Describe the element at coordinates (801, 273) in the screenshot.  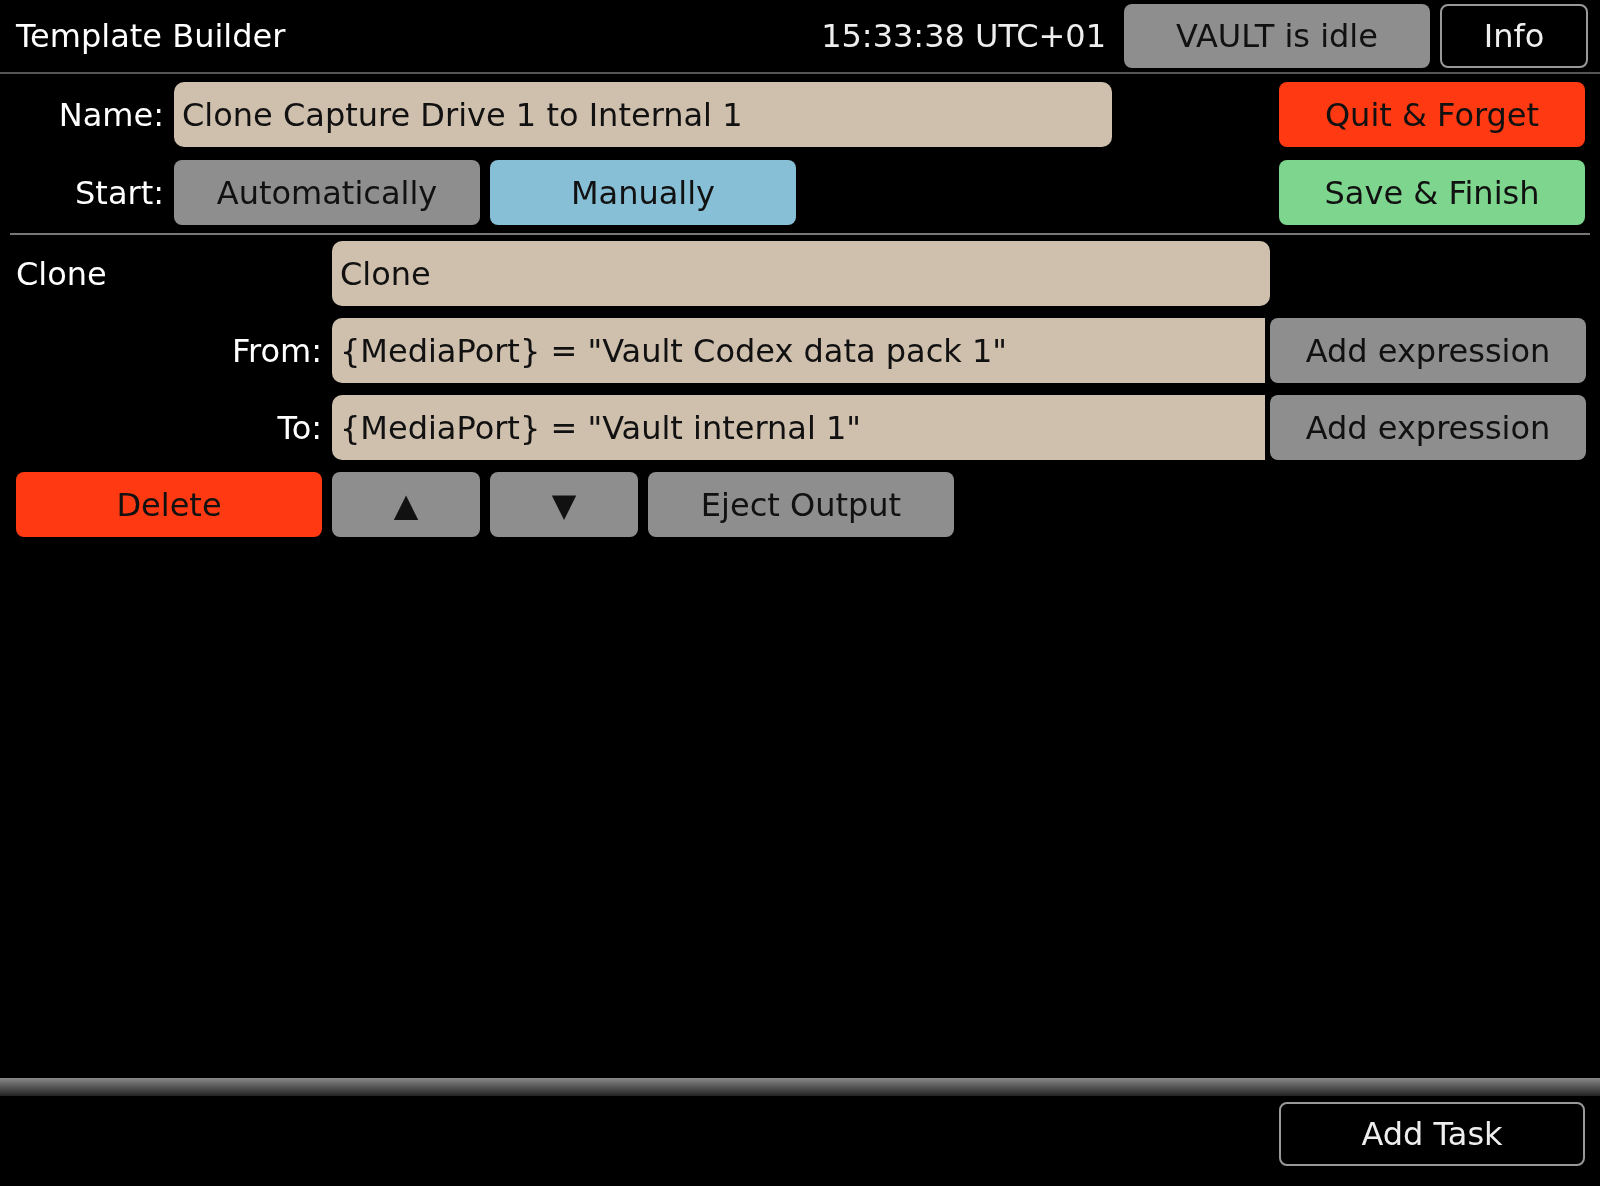
I see `task-name-field: Clone` at that location.